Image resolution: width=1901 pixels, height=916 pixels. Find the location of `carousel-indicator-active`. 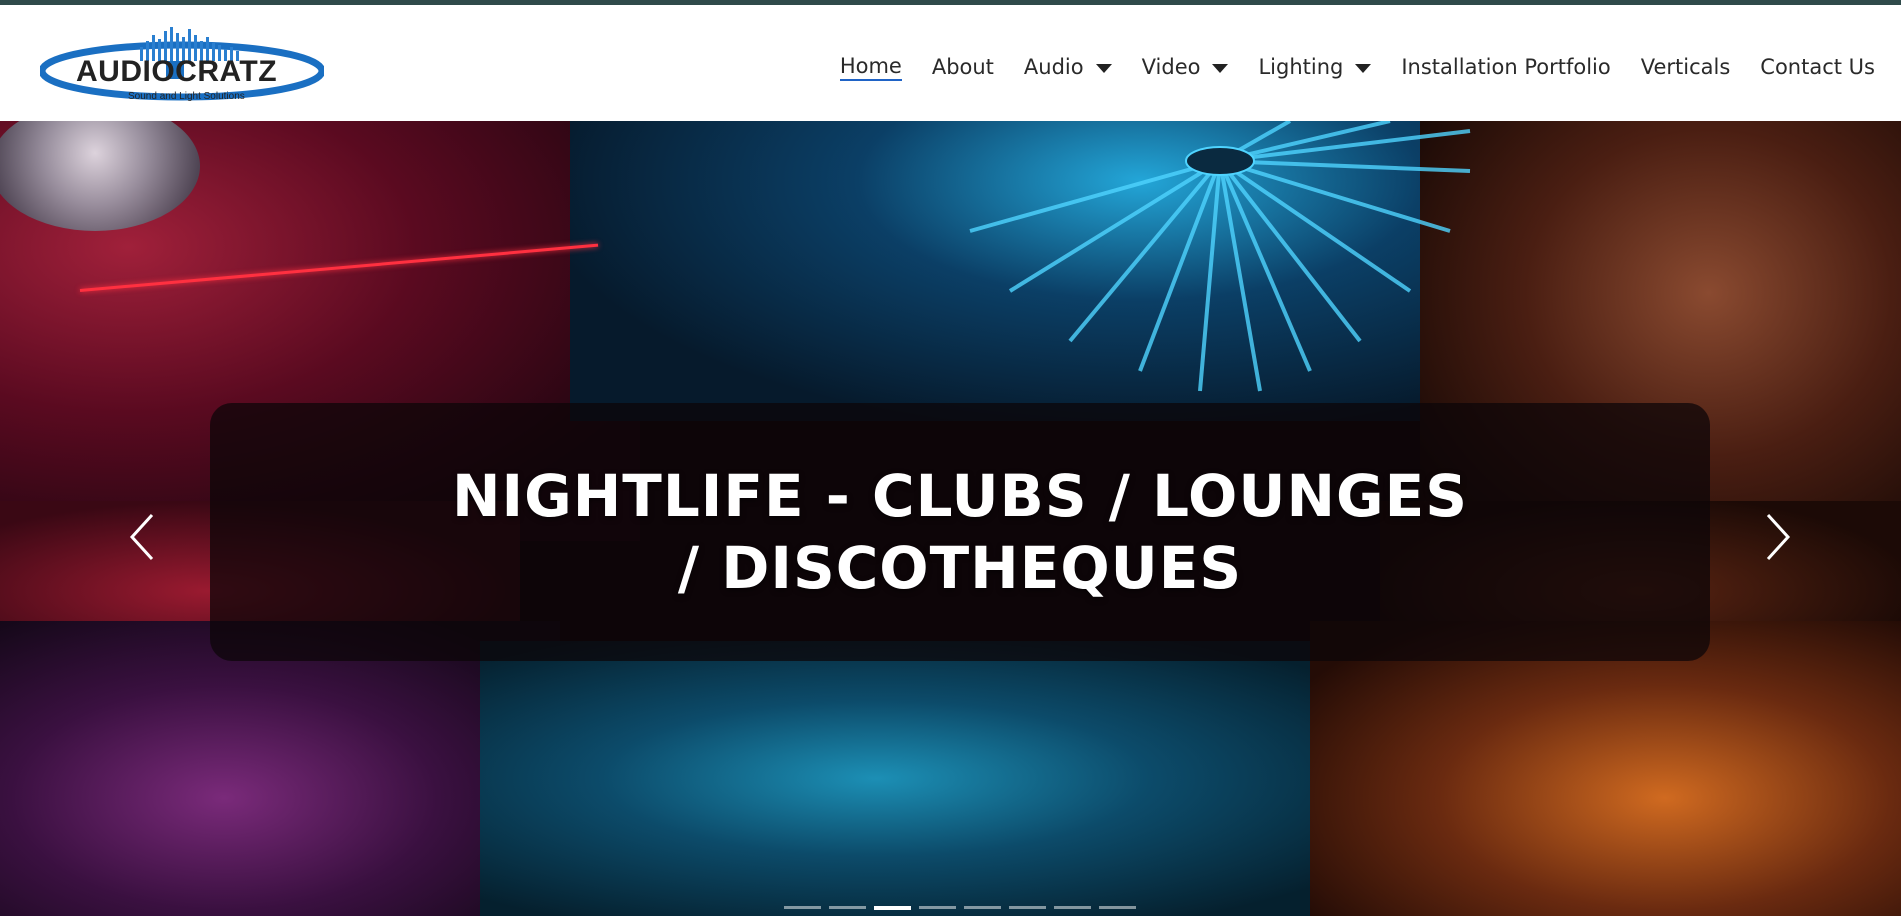

carousel-indicator-active is located at coordinates (892, 908).